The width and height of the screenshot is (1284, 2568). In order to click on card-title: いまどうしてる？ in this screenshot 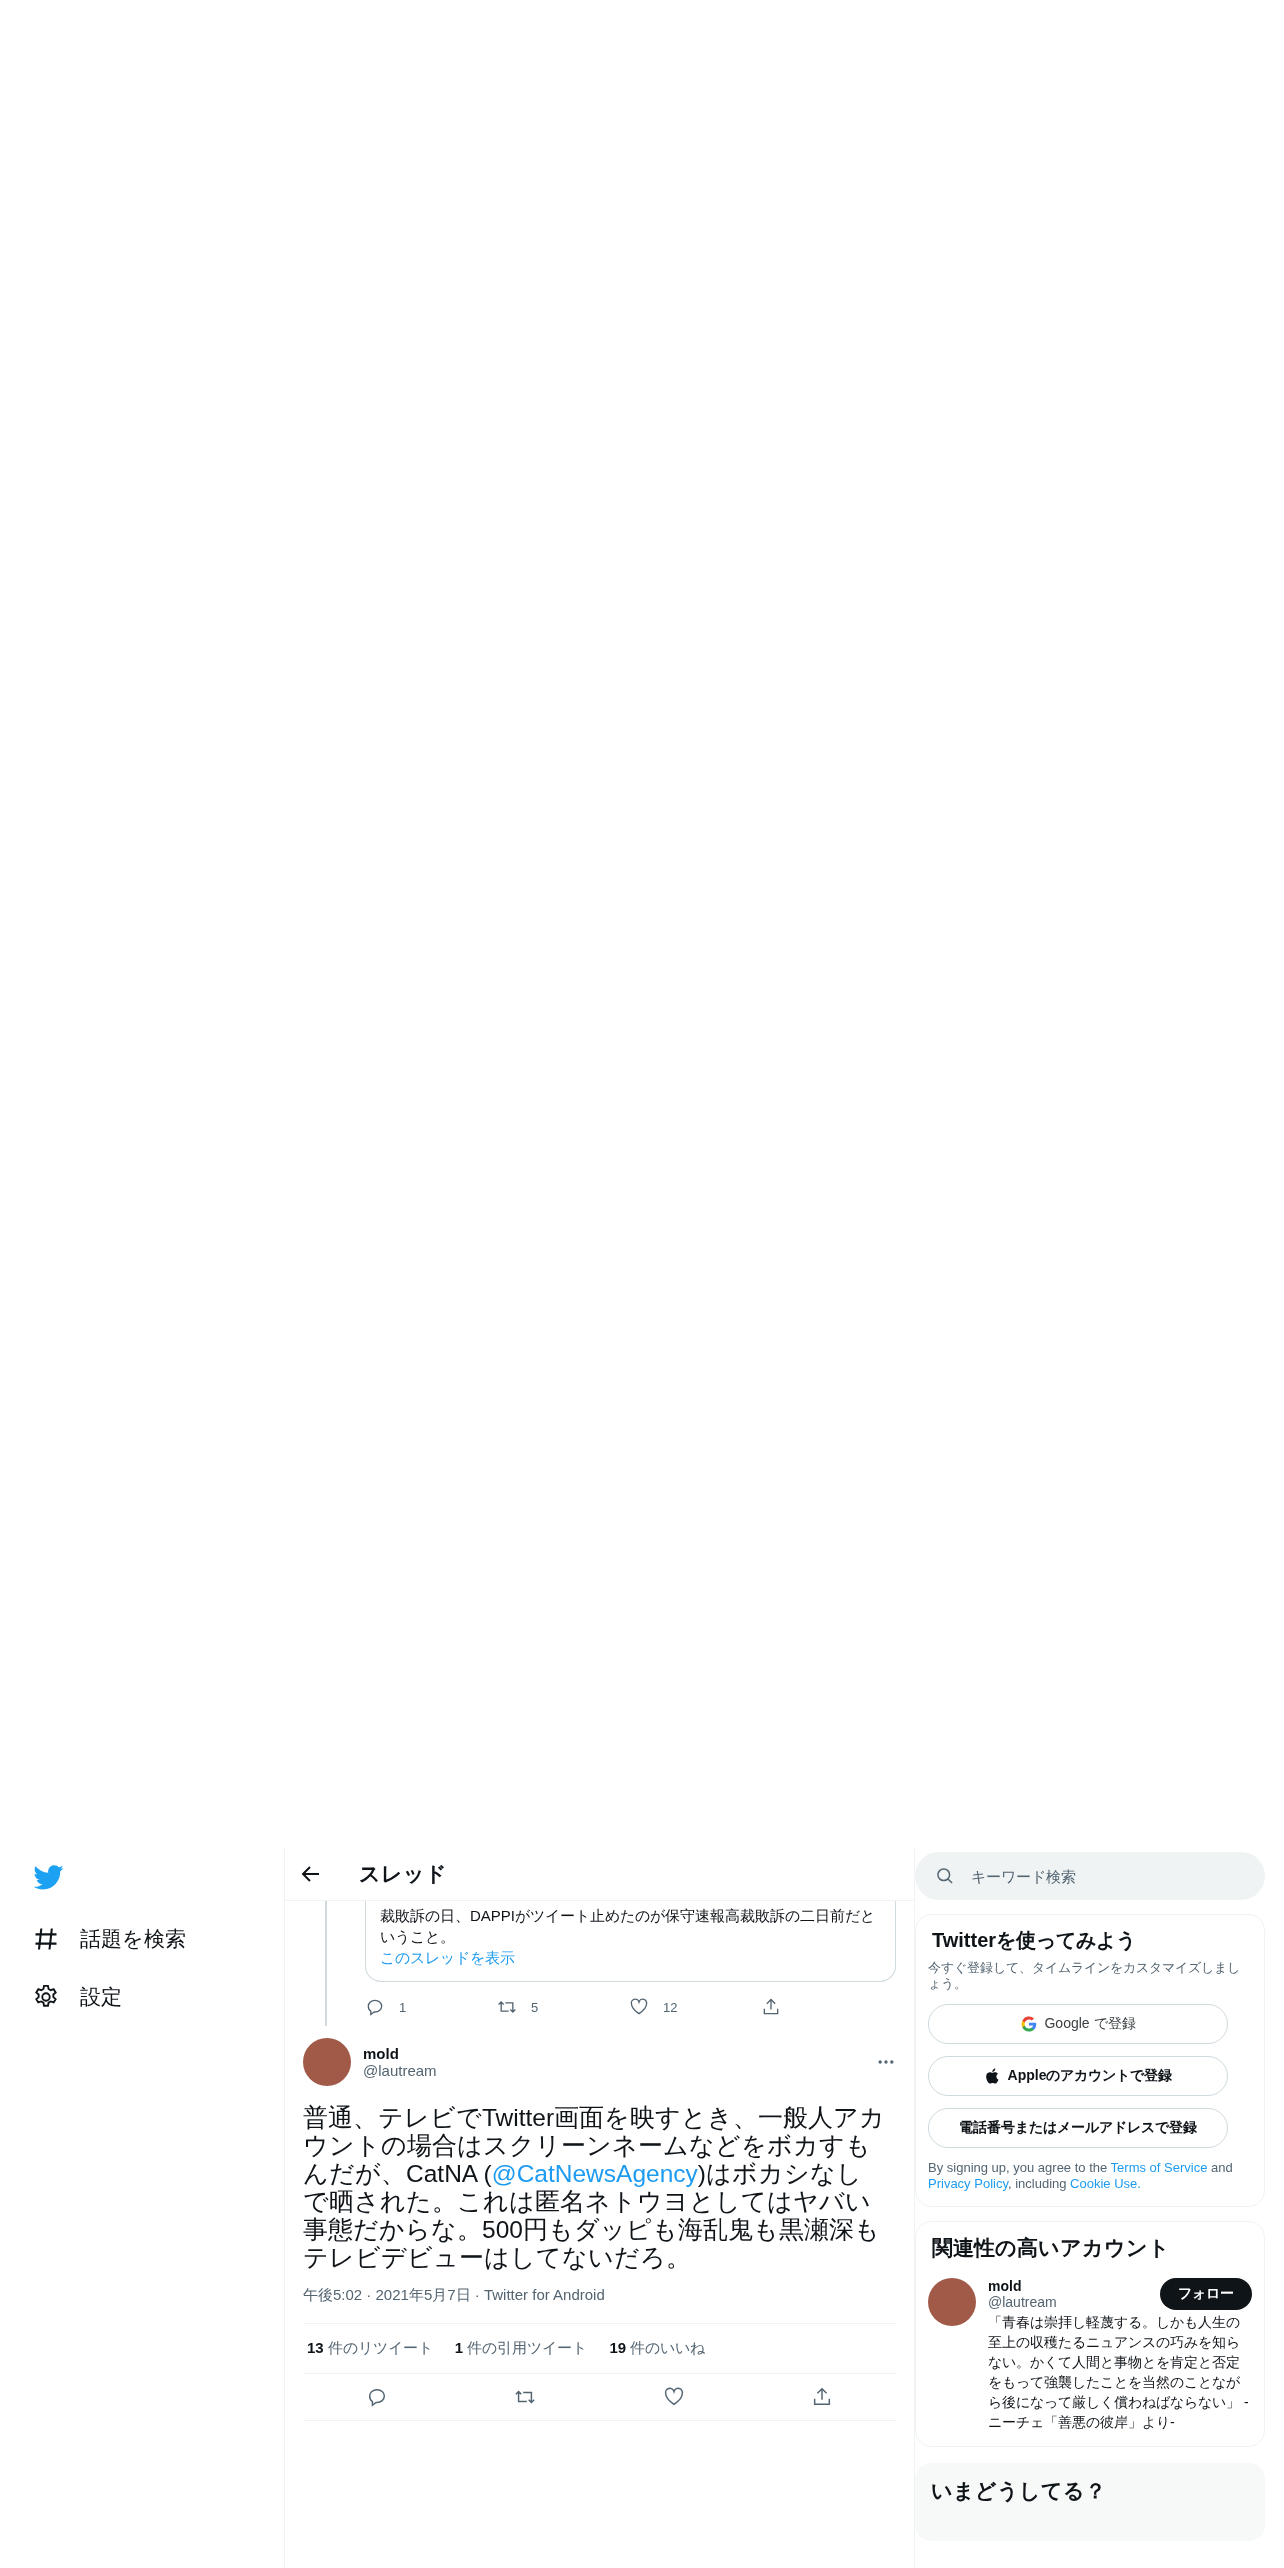, I will do `click(1018, 2491)`.